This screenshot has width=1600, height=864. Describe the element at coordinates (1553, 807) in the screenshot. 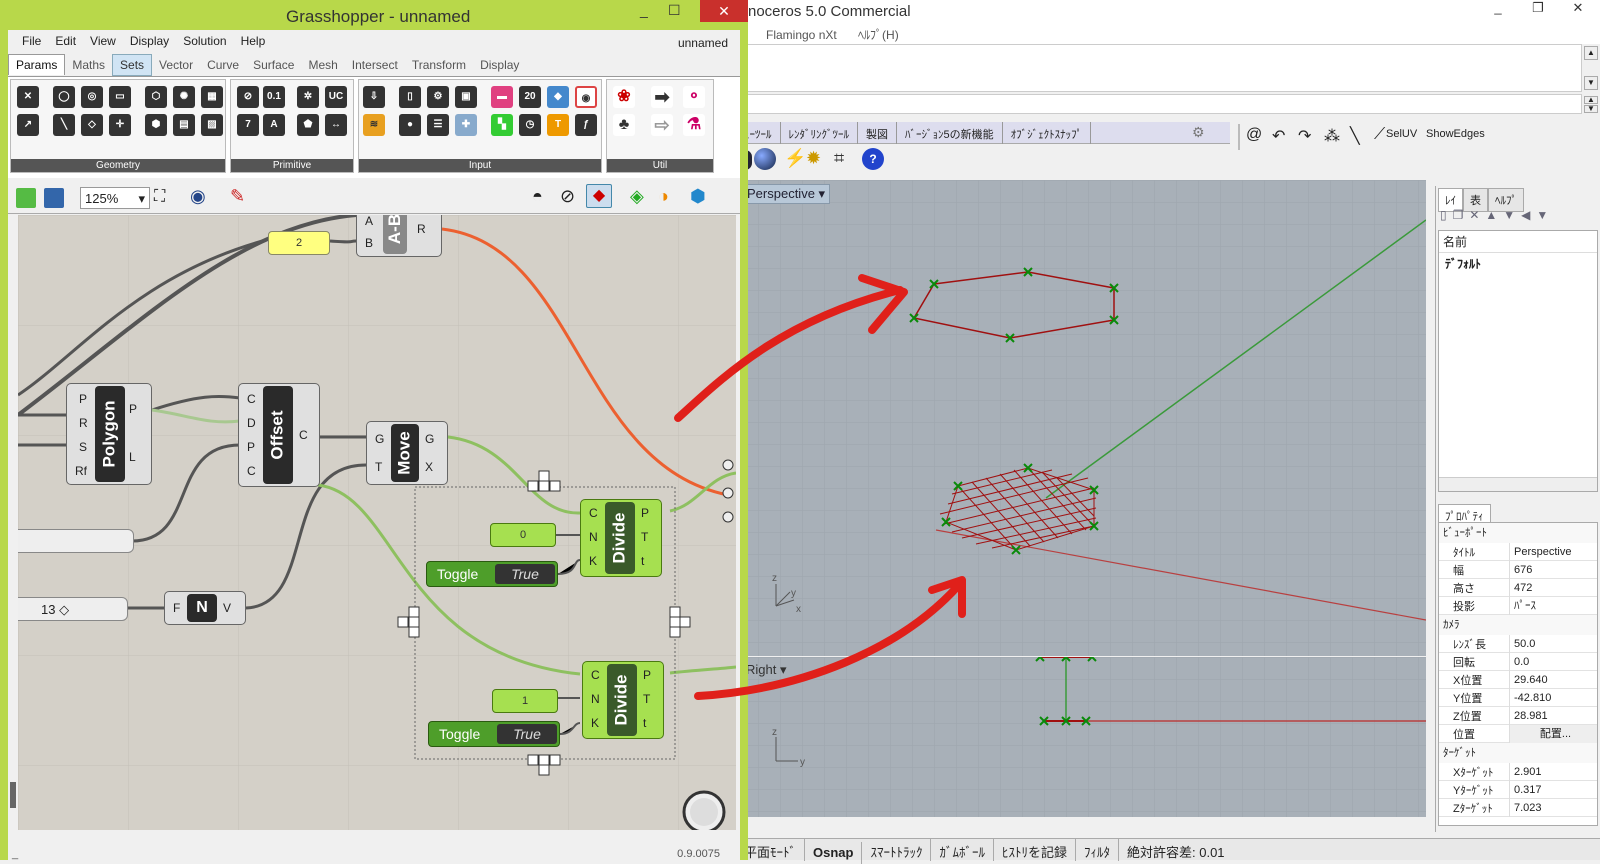

I see `prop-value: 7.023` at that location.